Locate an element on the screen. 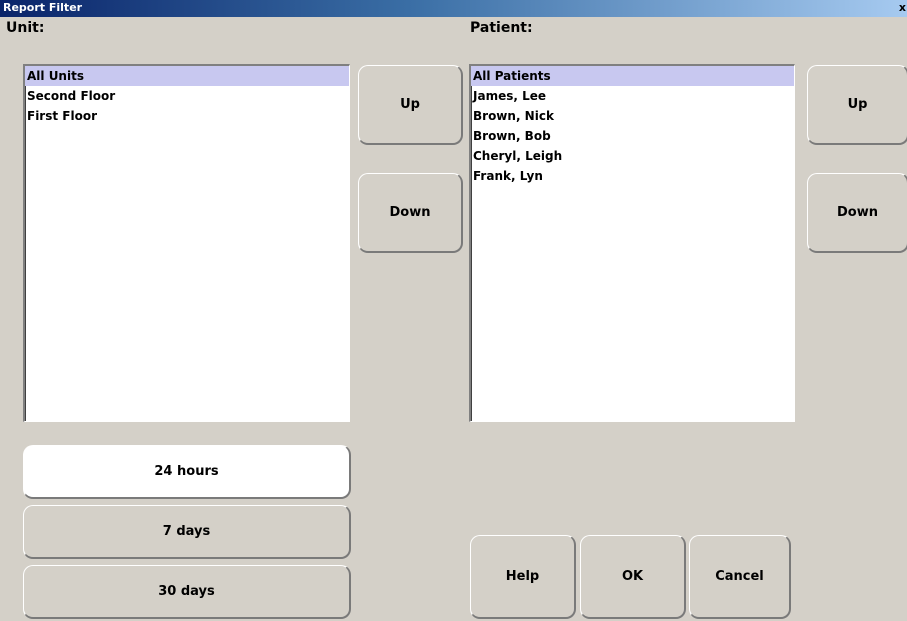 This screenshot has width=907, height=621. patient-label: Patient: is located at coordinates (501, 28).